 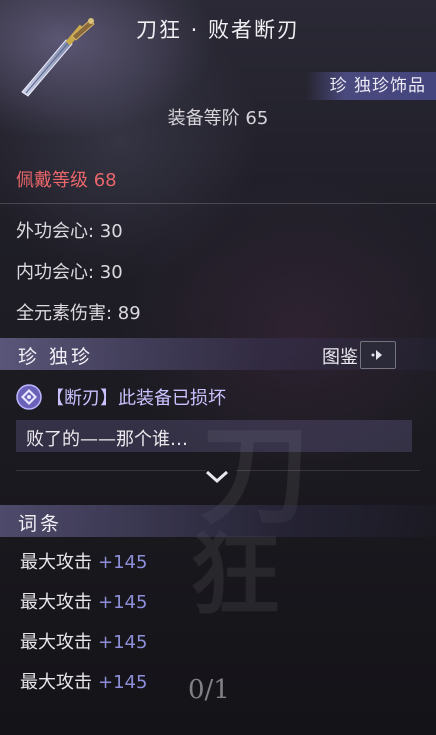 I want to click on wear-level: 佩戴等级 68, so click(x=66, y=180).